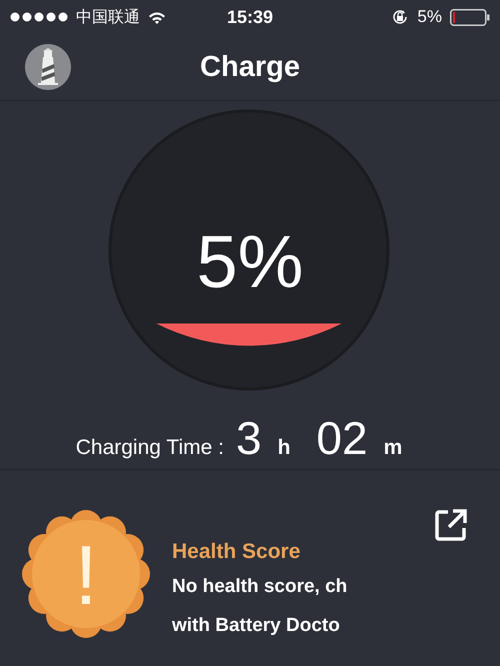 This screenshot has width=500, height=666. Describe the element at coordinates (470, 17) in the screenshot. I see `battery-icon` at that location.